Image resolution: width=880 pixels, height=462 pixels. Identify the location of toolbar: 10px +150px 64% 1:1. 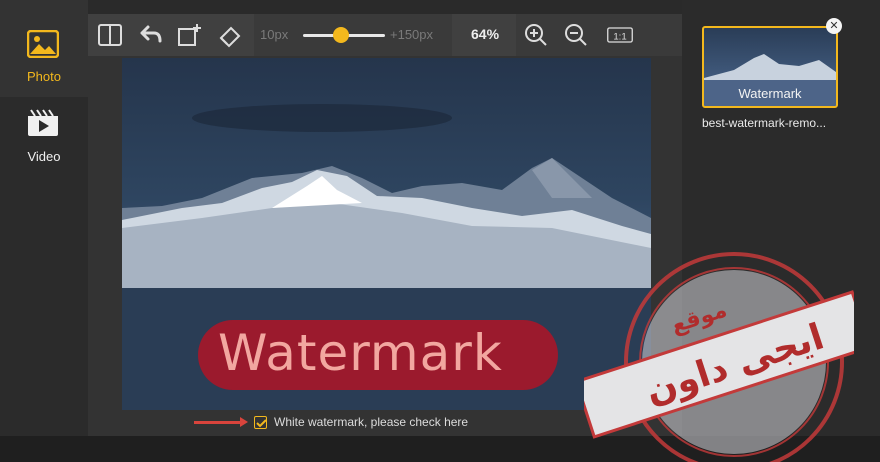
(385, 35).